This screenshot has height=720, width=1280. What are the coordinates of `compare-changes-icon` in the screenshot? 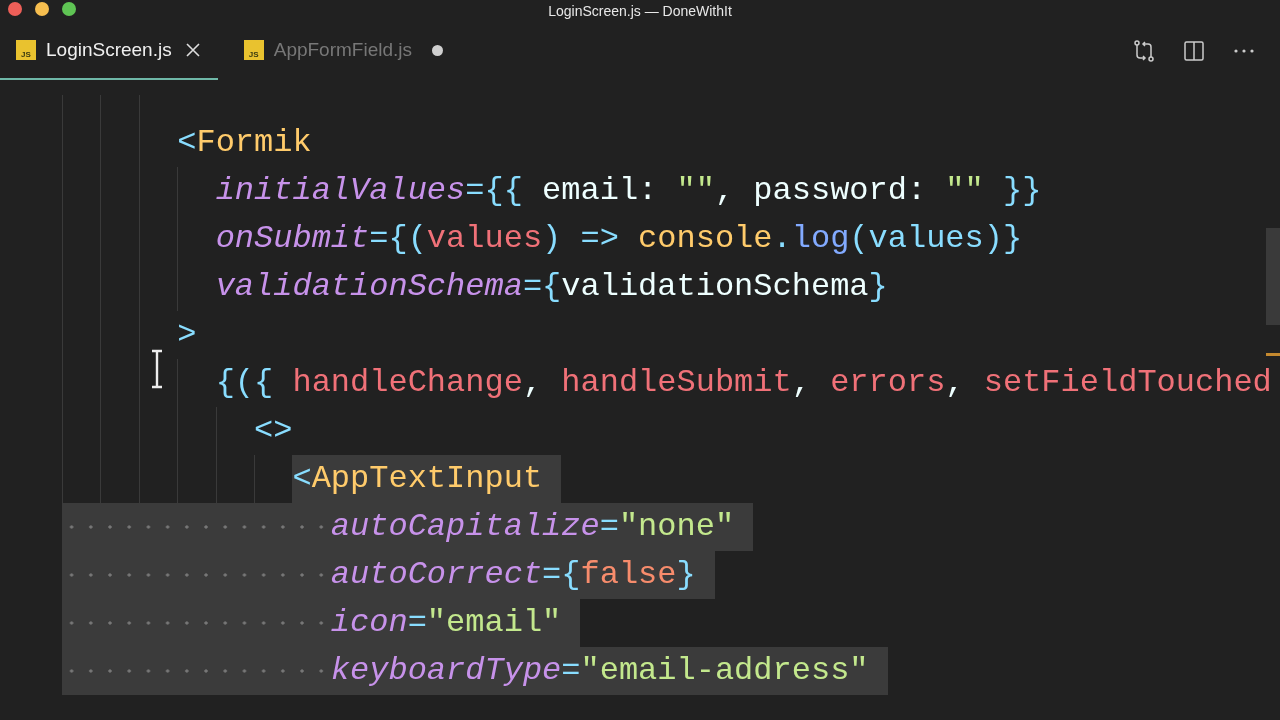 It's located at (1144, 51).